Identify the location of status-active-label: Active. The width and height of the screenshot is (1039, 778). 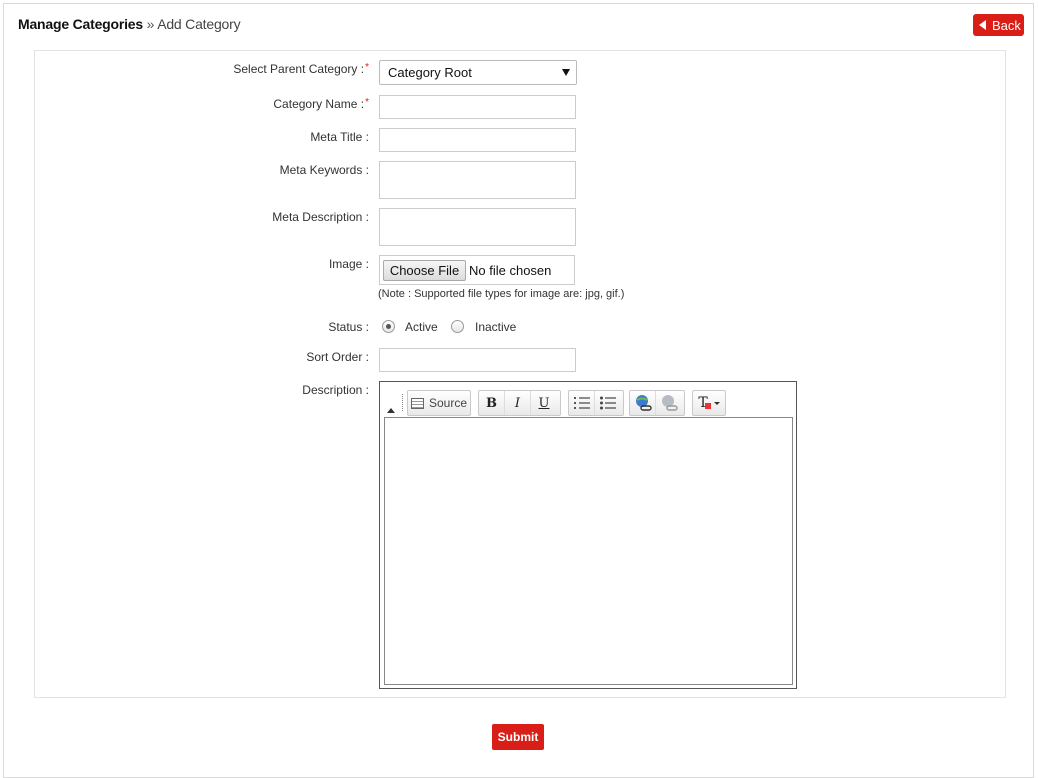
(421, 327).